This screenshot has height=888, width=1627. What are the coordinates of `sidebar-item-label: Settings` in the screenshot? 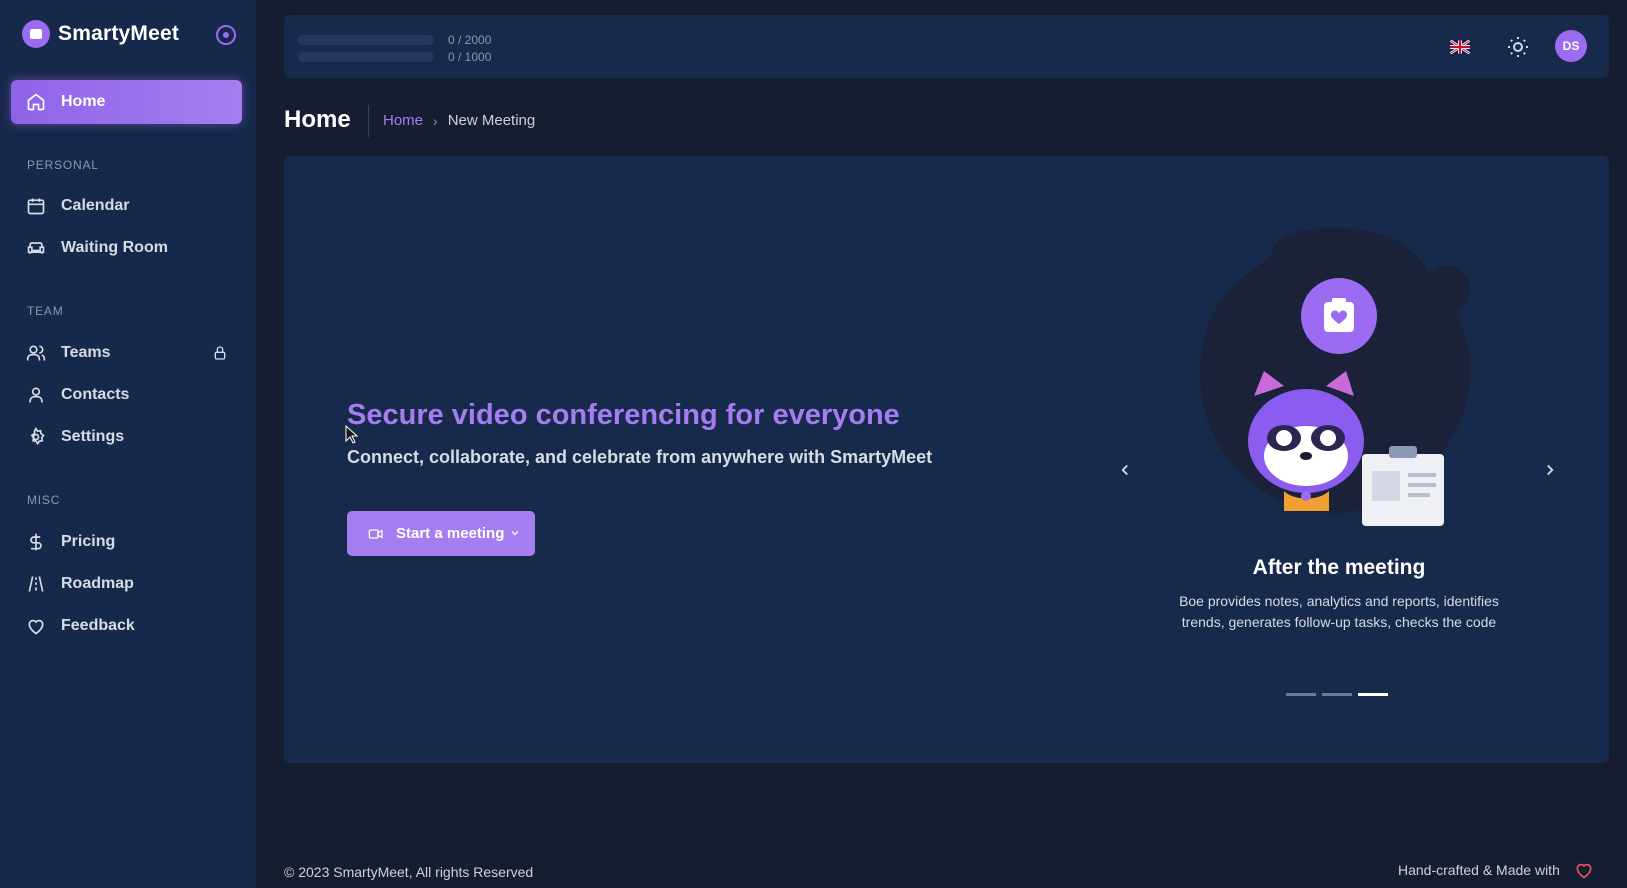 It's located at (93, 436).